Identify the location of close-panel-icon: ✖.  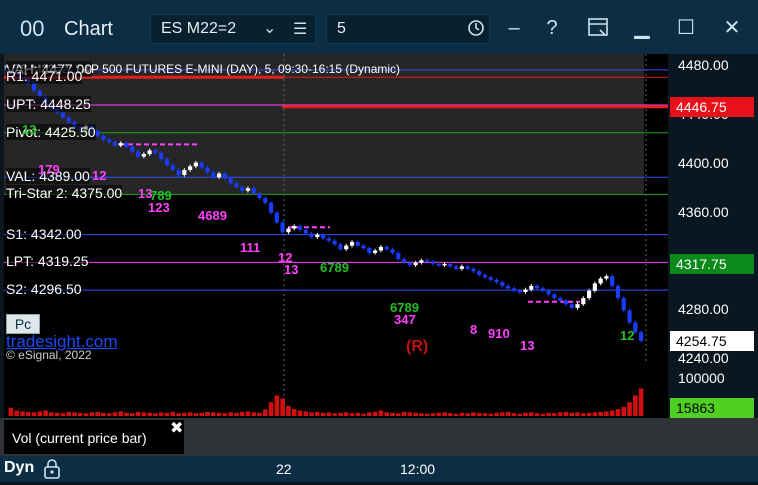
(176, 428).